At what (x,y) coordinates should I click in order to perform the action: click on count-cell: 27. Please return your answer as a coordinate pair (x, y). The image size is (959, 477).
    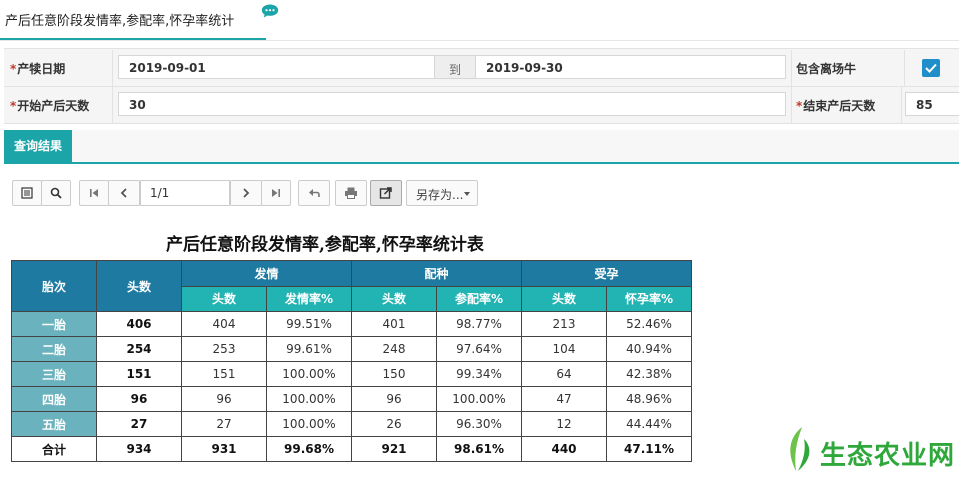
    Looking at the image, I should click on (139, 424).